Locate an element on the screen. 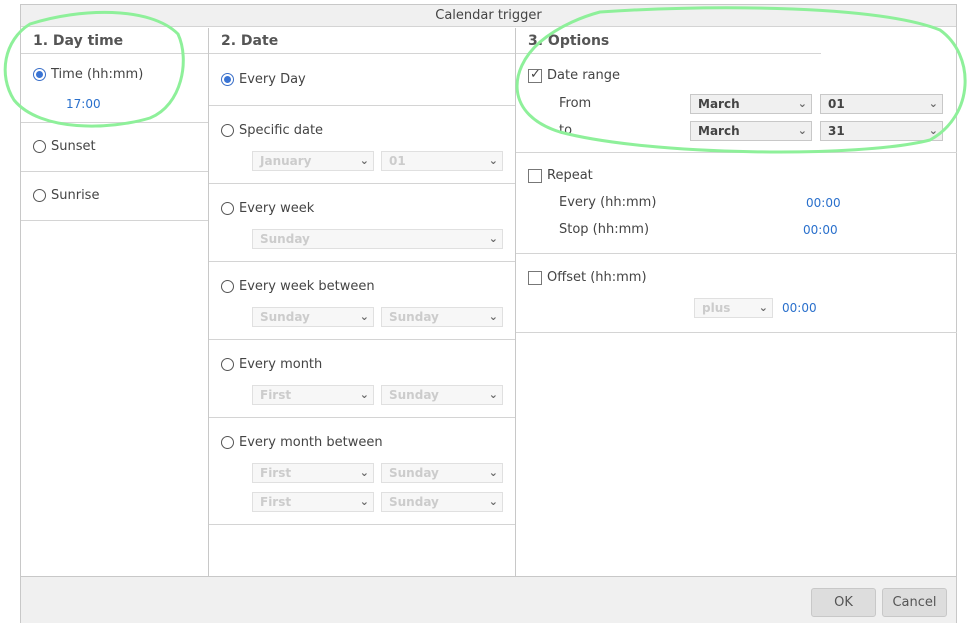  every-month-between-from-weekday-value: Sunday is located at coordinates (414, 473).